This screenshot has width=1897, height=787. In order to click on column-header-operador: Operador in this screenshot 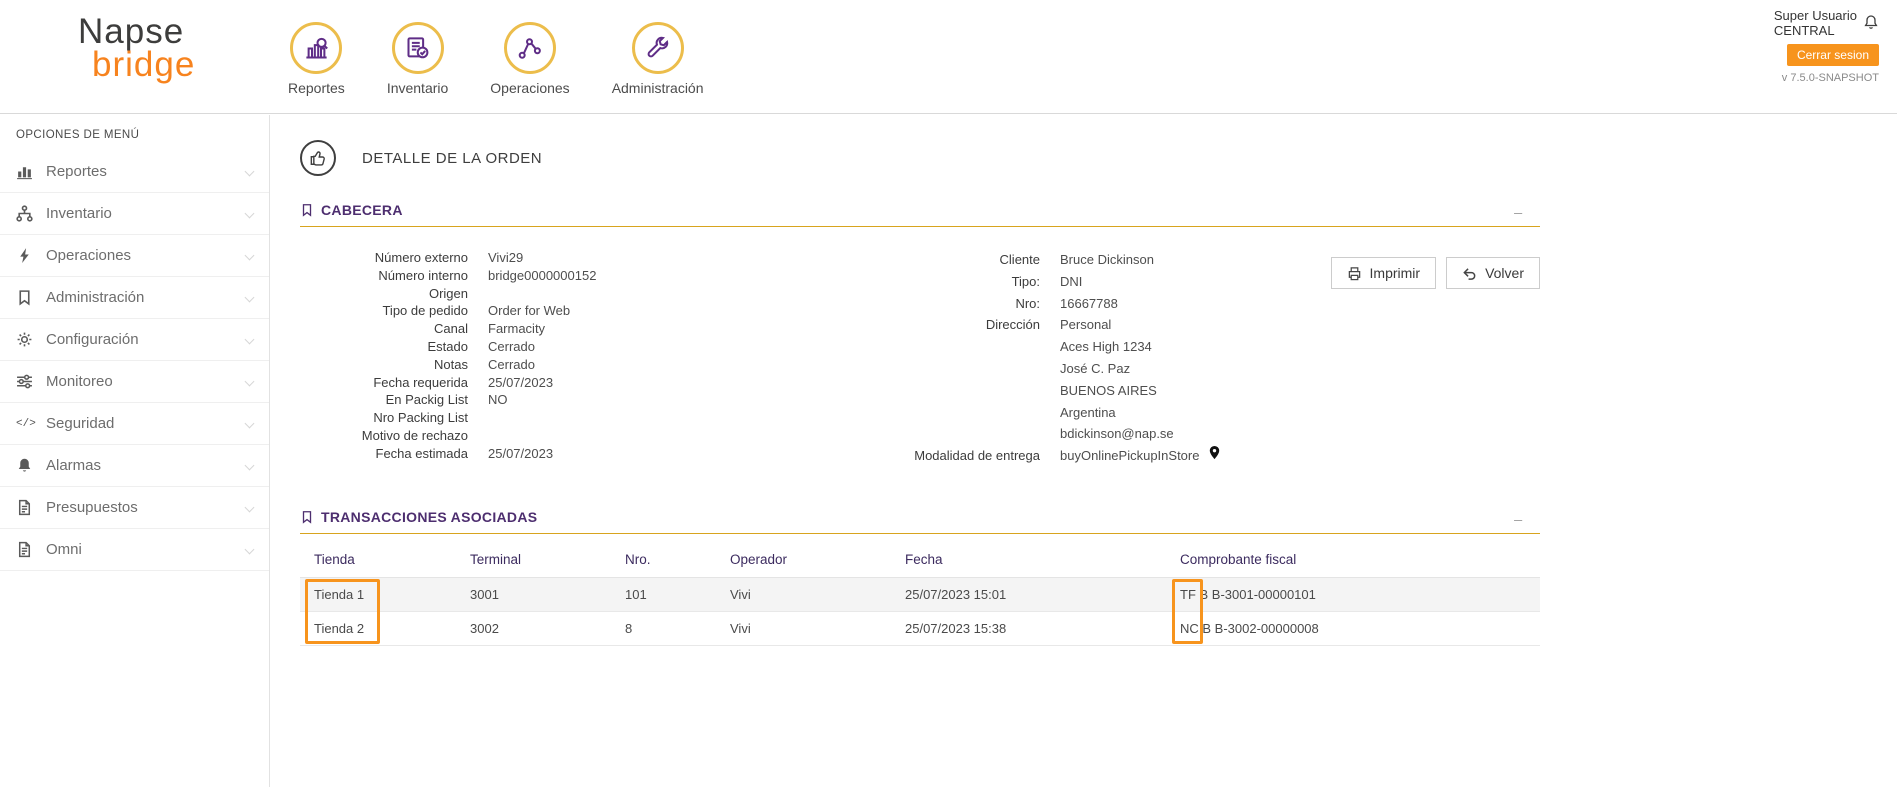, I will do `click(759, 559)`.